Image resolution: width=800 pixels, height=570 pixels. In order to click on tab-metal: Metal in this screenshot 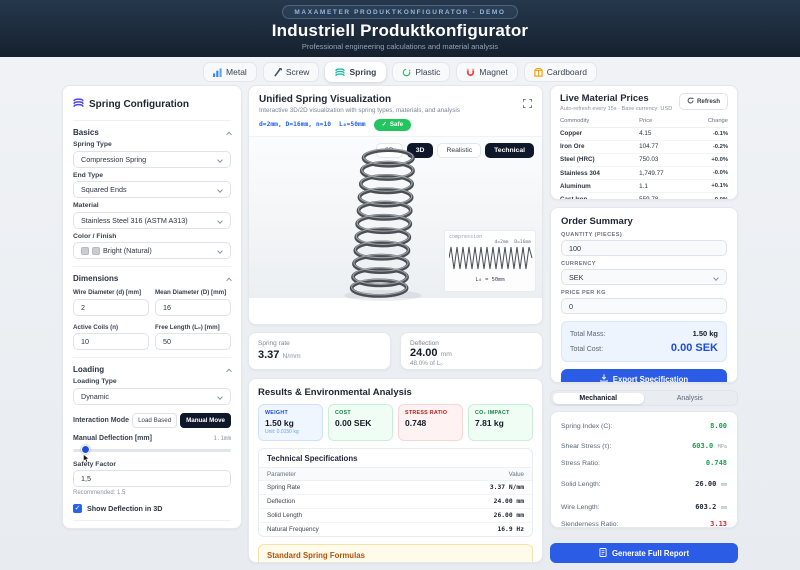, I will do `click(230, 72)`.